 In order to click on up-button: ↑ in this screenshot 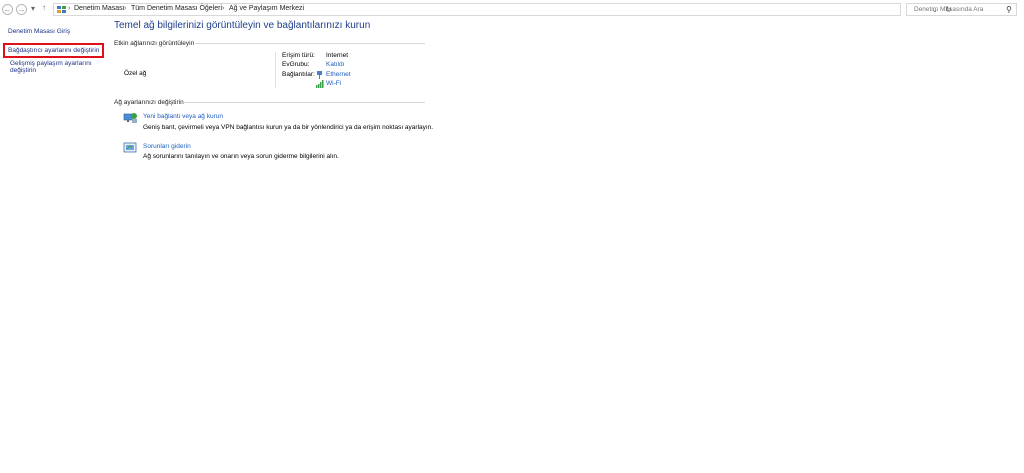, I will do `click(44, 7)`.